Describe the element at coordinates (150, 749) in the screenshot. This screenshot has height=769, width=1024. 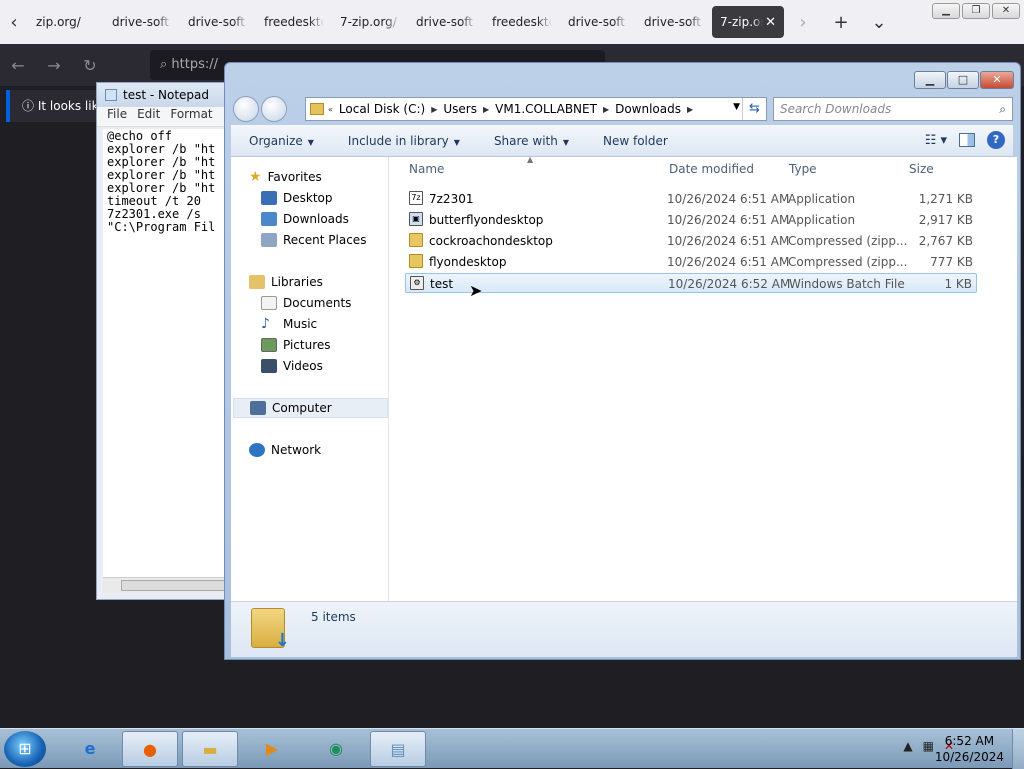
I see `firefox-icon: ●` at that location.